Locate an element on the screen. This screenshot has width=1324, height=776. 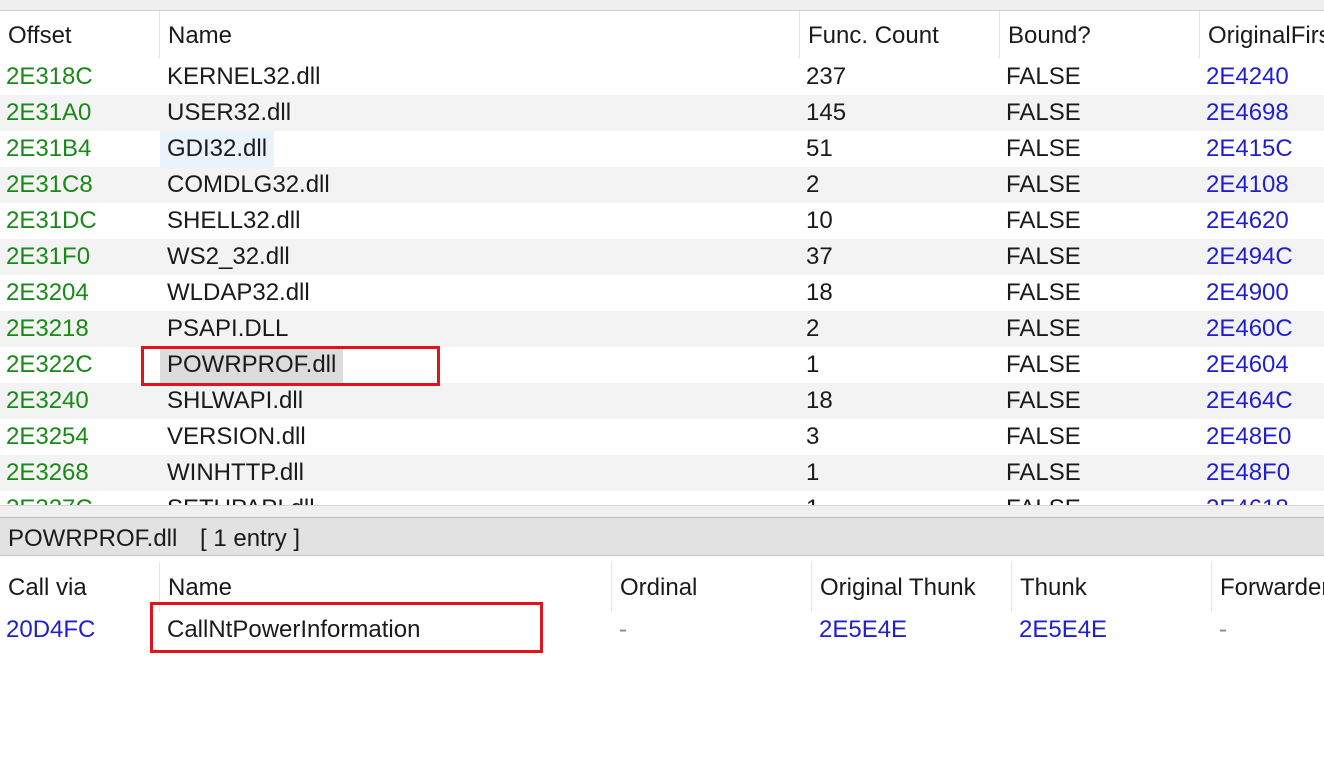
dll-name: WLDAP32.dll is located at coordinates (238, 292).